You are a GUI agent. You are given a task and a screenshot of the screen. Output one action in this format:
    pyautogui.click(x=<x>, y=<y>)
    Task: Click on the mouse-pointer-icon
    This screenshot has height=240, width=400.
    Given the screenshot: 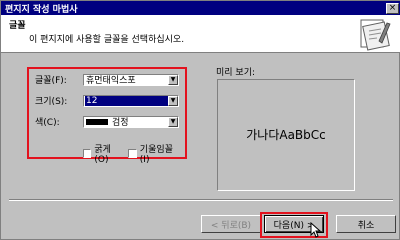 What is the action you would take?
    pyautogui.click(x=316, y=230)
    